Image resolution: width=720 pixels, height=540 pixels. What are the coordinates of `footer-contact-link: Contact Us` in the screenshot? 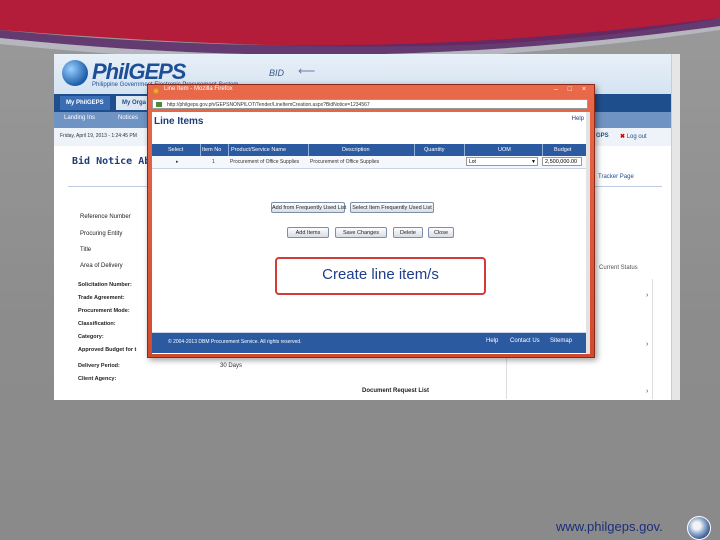 It's located at (525, 341).